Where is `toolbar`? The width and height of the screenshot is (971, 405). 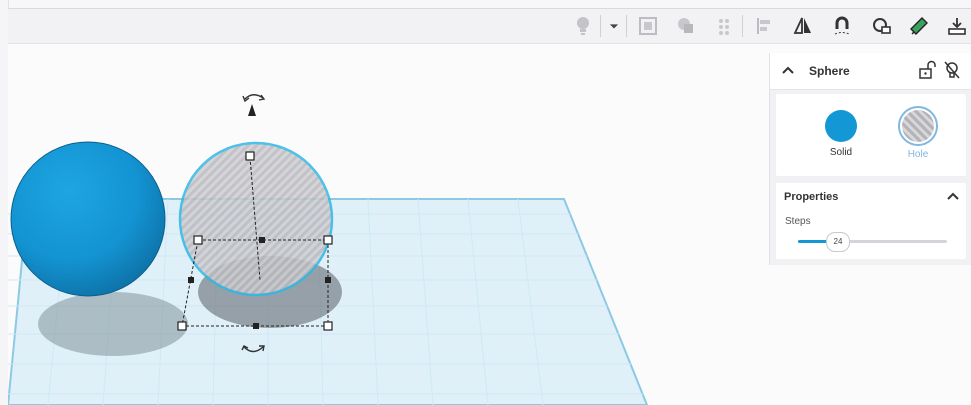
toolbar is located at coordinates (489, 26).